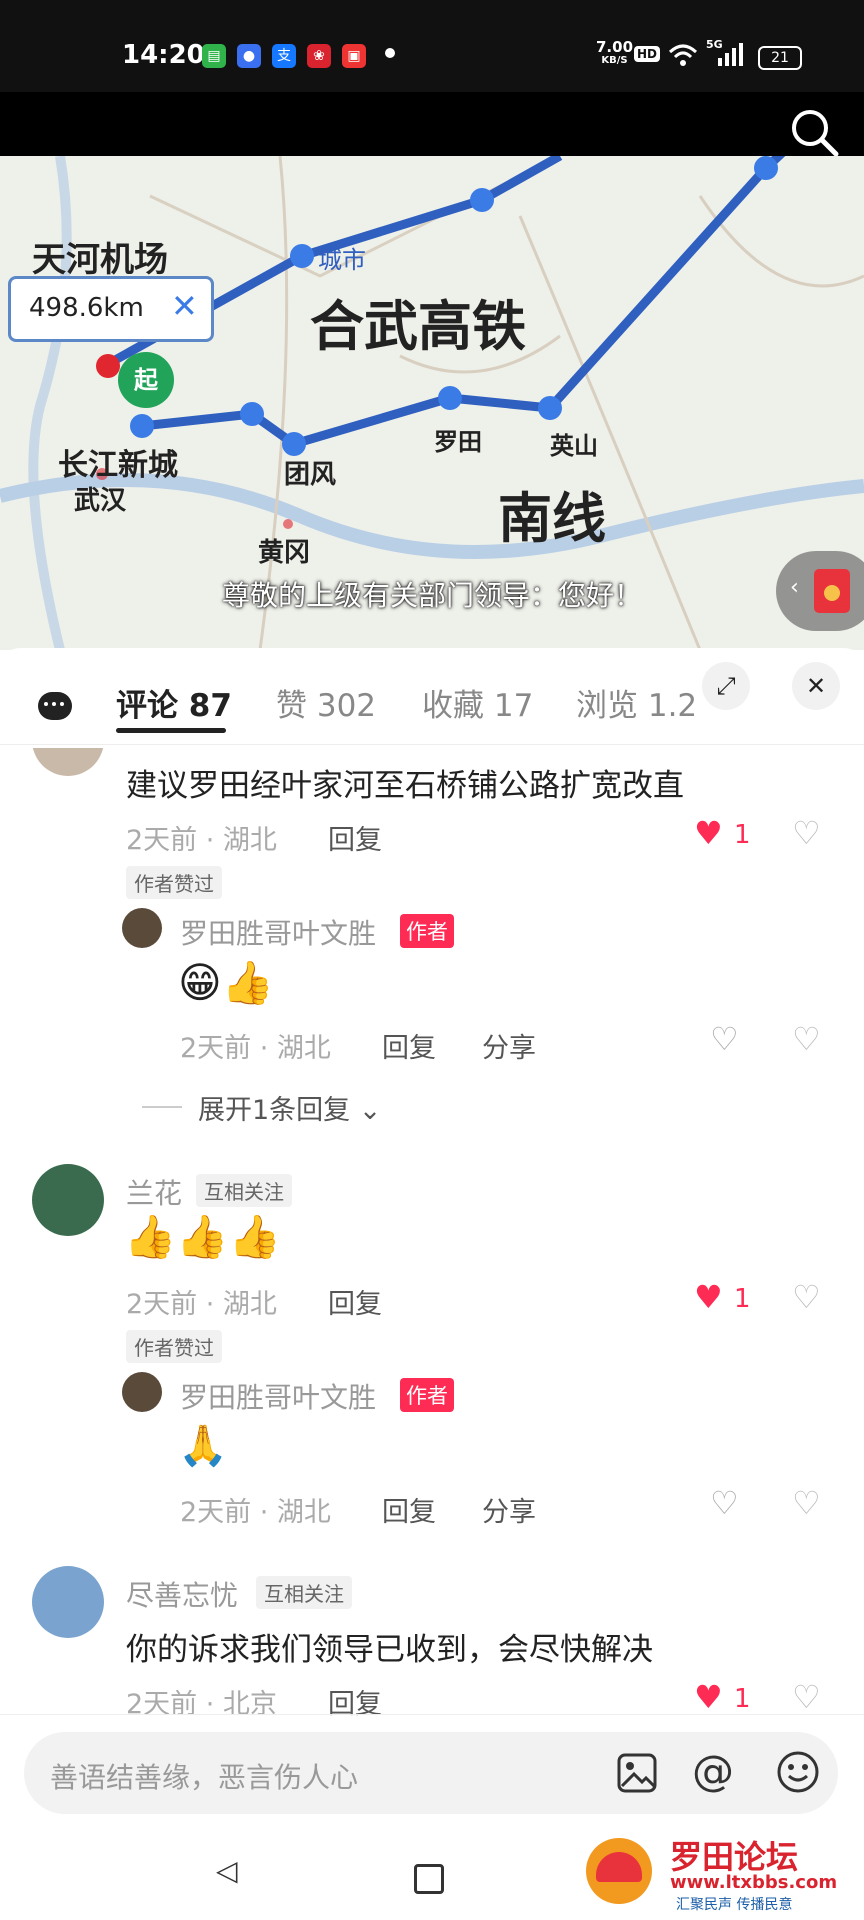 This screenshot has width=864, height=1920. Describe the element at coordinates (683, 55) in the screenshot. I see `wifi-icon` at that location.